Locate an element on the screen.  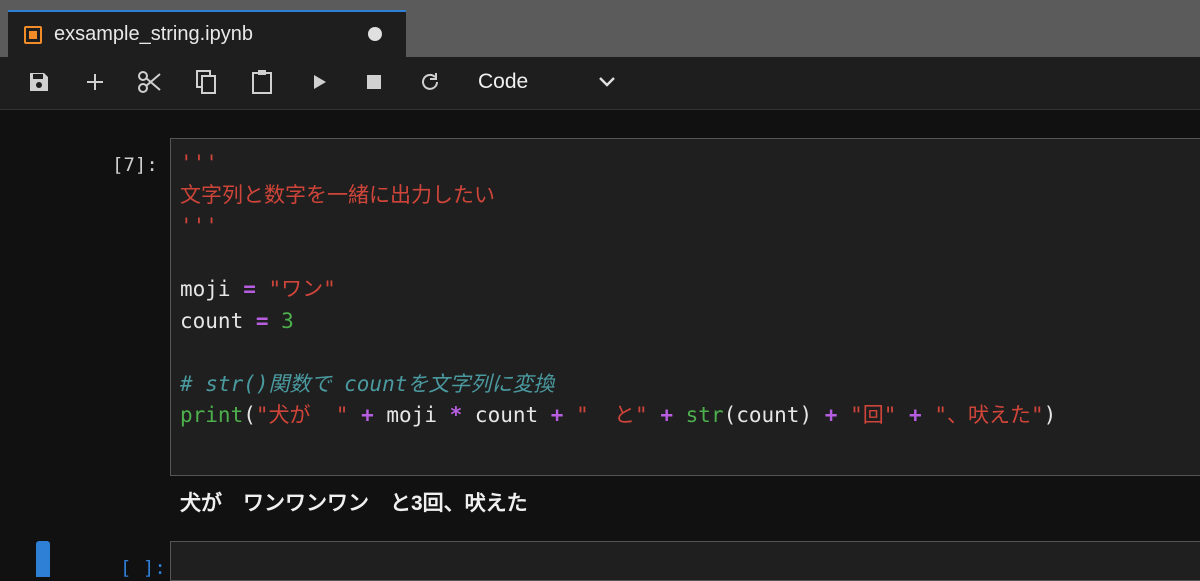
code-token: "、吠えた" is located at coordinates (989, 415).